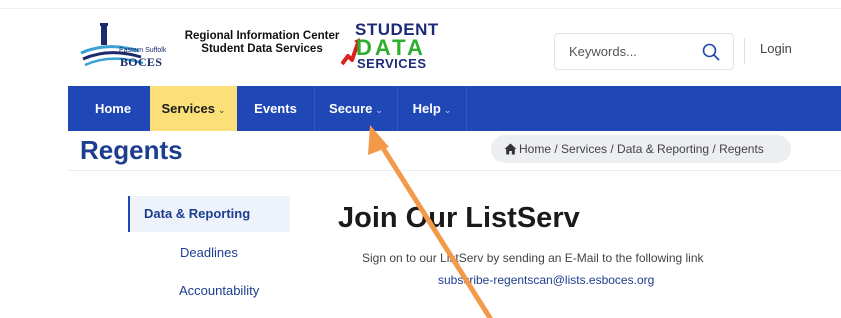 This screenshot has height=318, width=841. I want to click on site-title-line2: Student Data Services, so click(262, 49).